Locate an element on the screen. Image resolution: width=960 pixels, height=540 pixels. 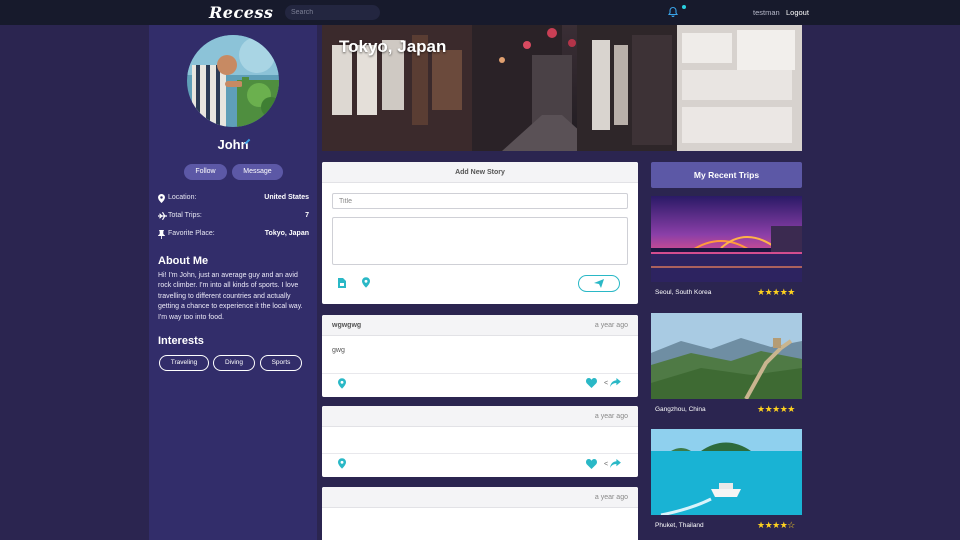
hero-banner: Tokyo, Japan is located at coordinates (562, 88).